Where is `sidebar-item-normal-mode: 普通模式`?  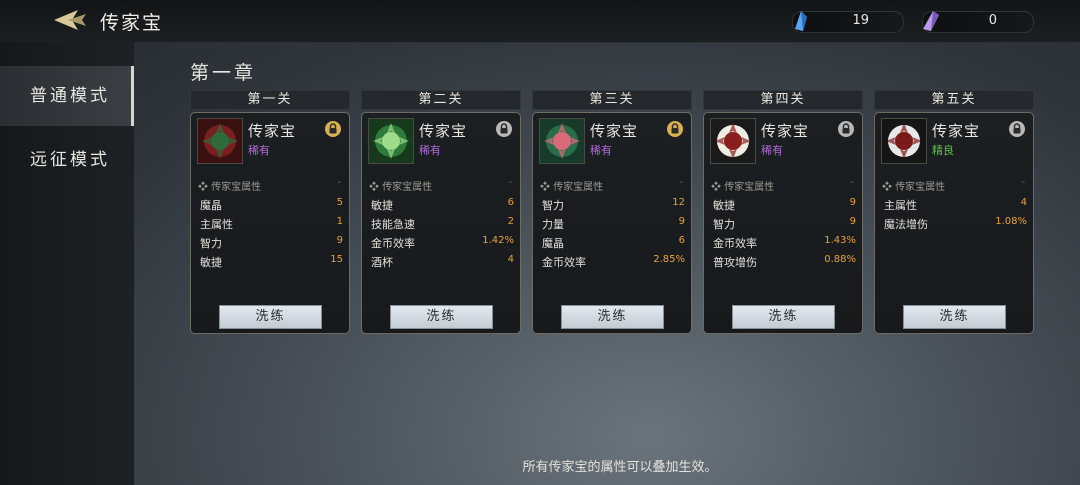 sidebar-item-normal-mode: 普通模式 is located at coordinates (67, 96).